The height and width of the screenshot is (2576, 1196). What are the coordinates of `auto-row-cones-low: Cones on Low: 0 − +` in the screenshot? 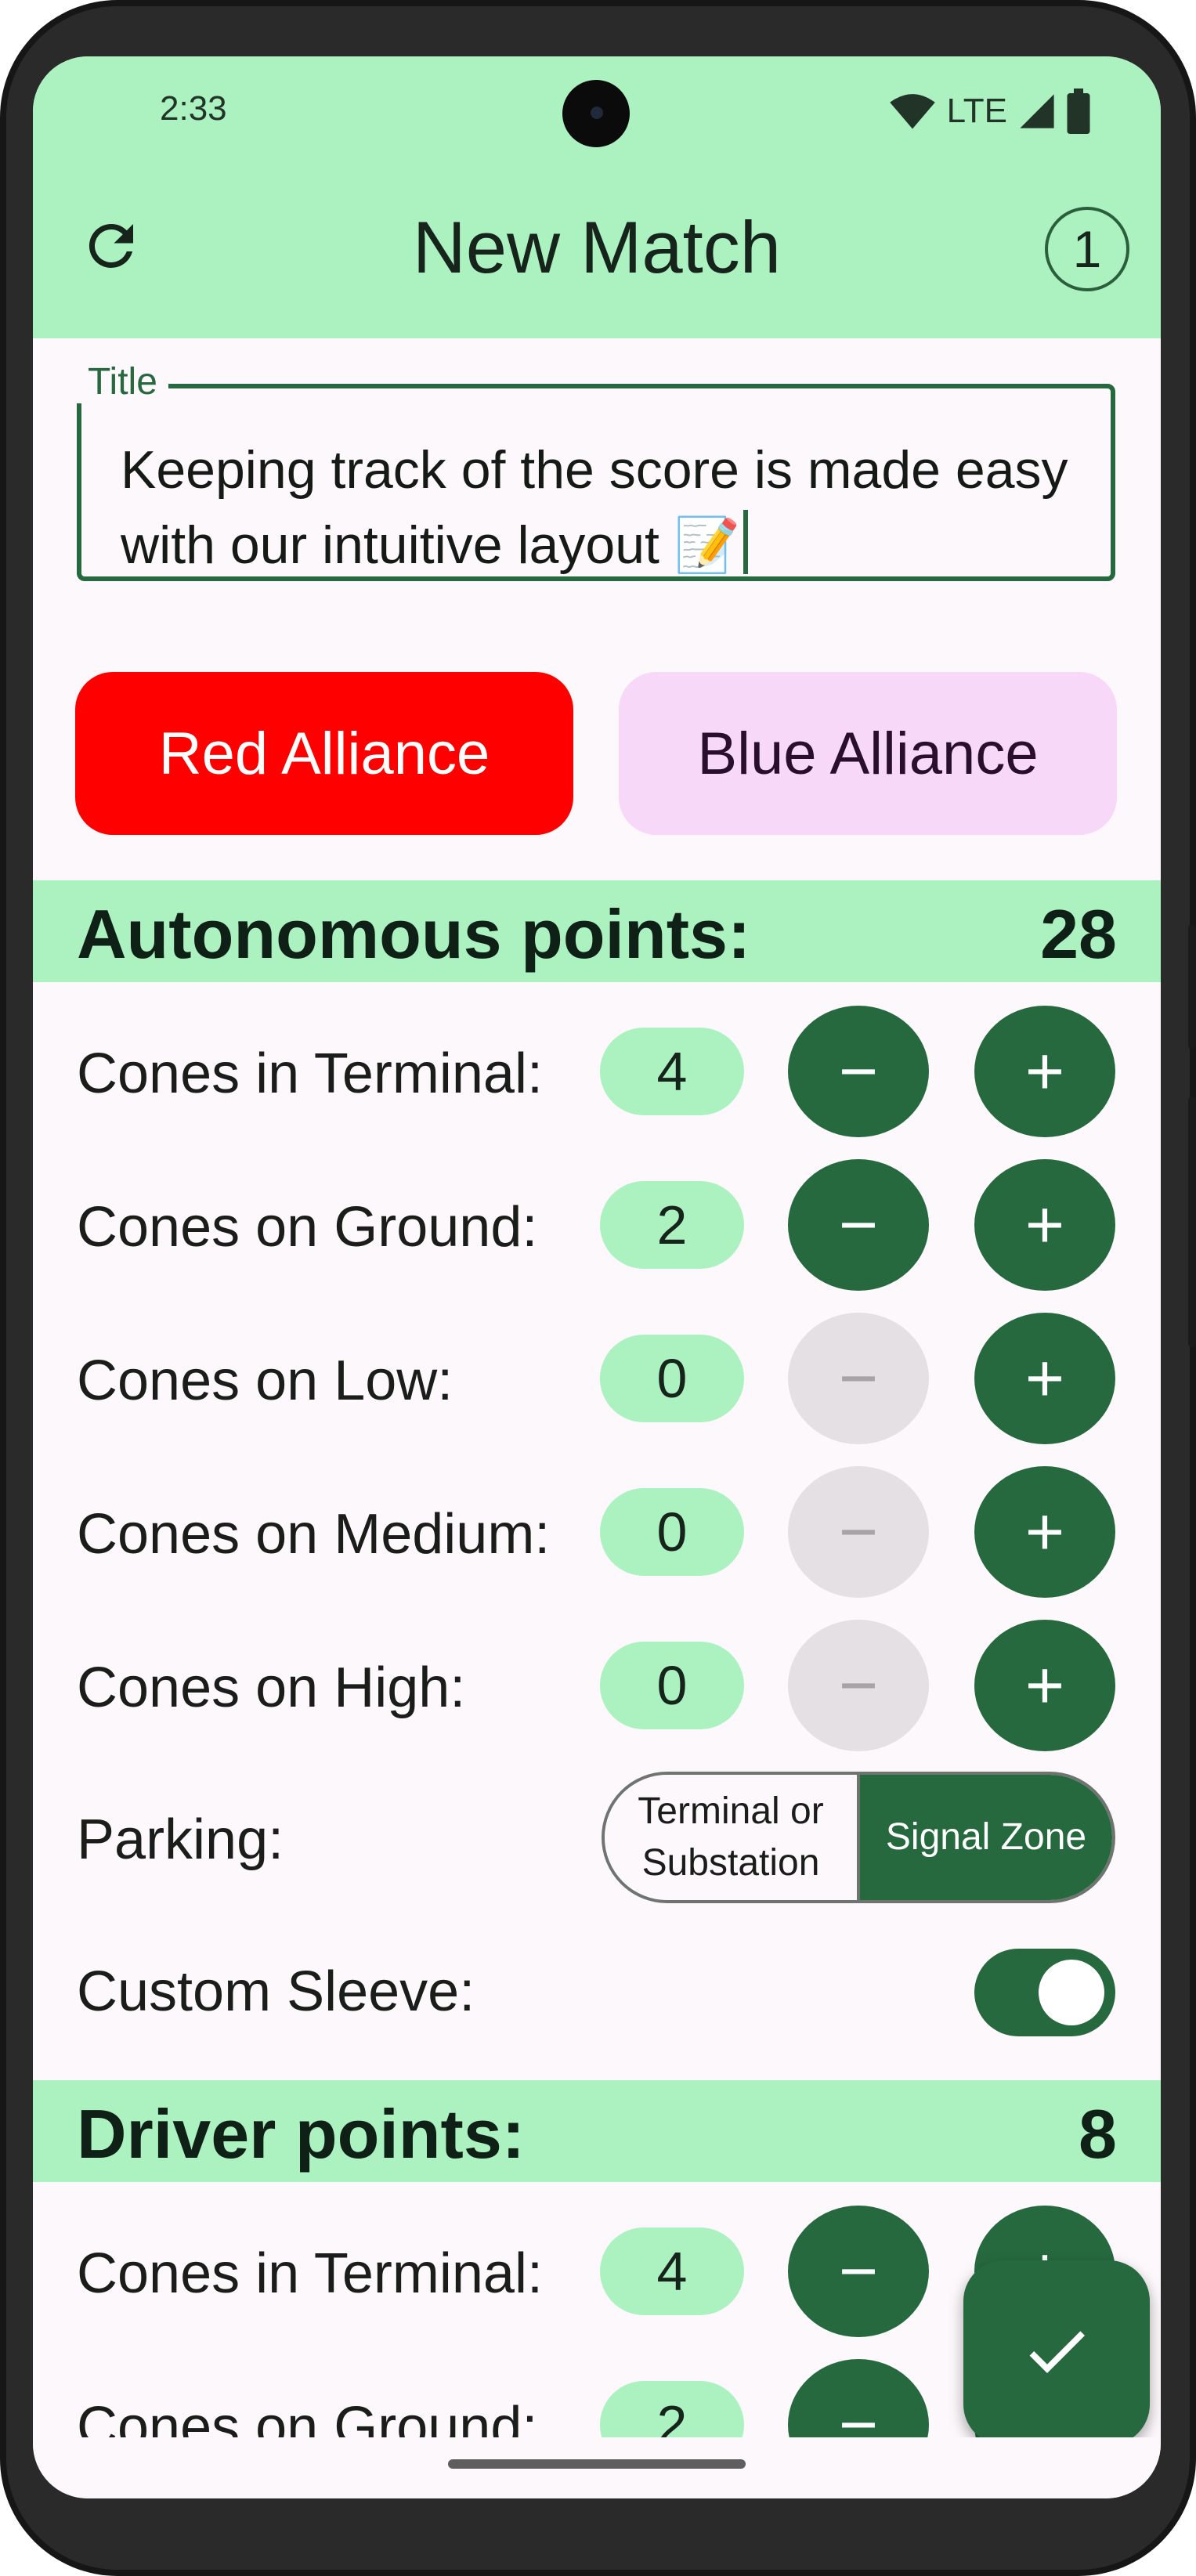 It's located at (597, 1379).